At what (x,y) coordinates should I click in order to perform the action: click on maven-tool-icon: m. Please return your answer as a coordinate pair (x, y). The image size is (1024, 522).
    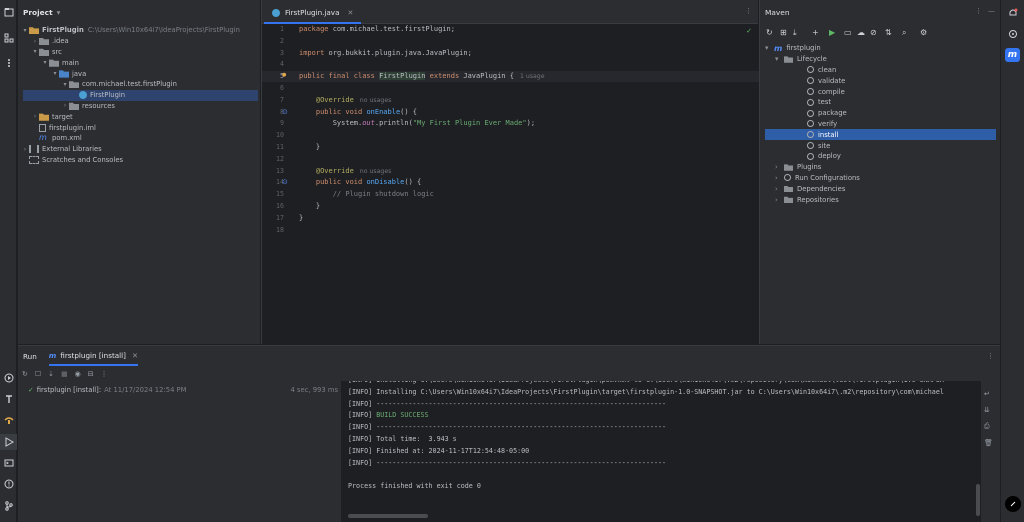
    Looking at the image, I should click on (1012, 55).